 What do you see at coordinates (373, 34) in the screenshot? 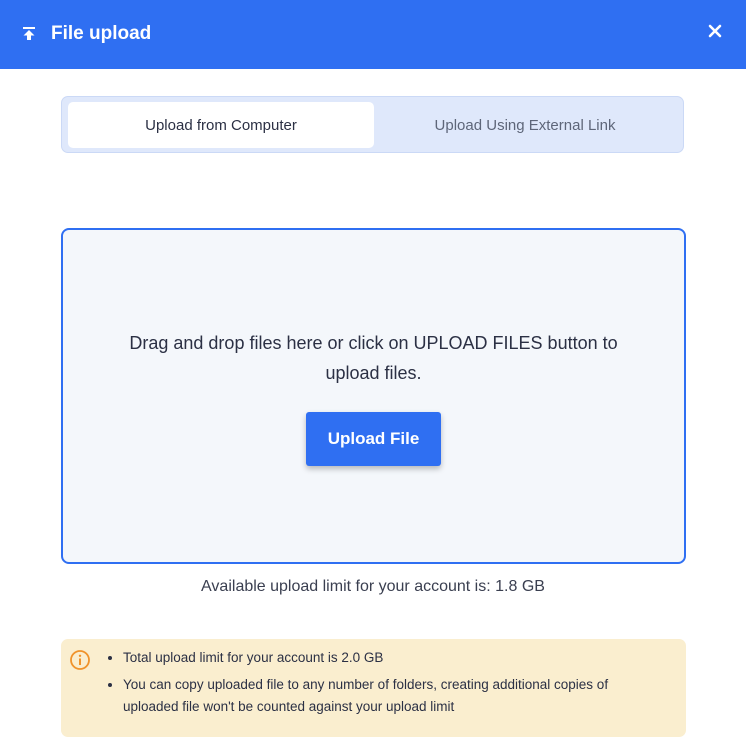
I see `dialog-header: File upload` at bounding box center [373, 34].